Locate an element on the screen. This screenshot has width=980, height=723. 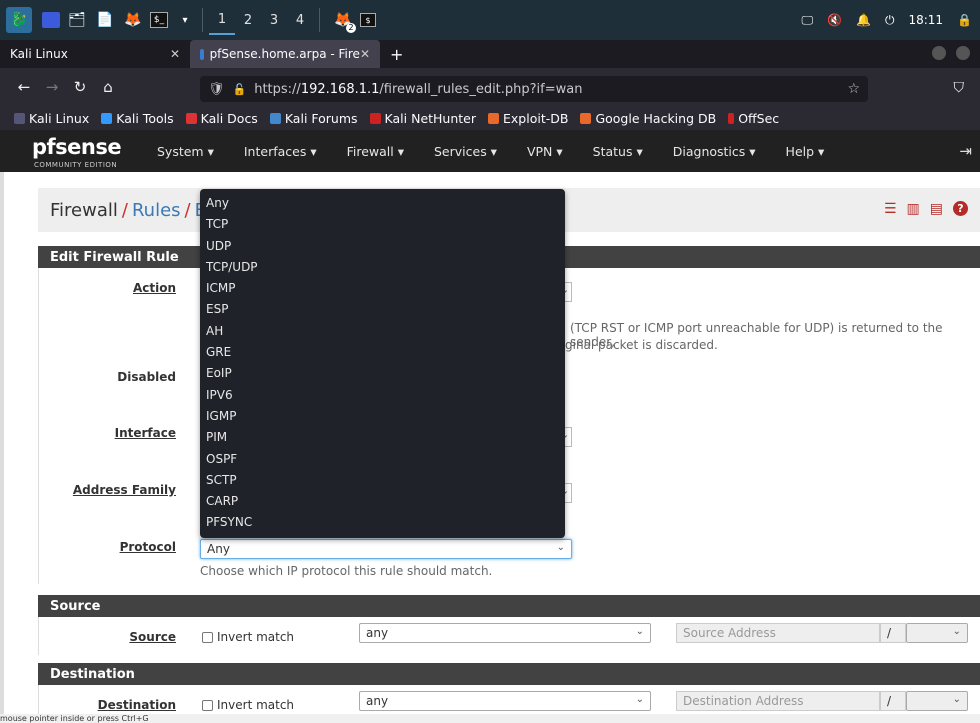
bookmark-google-hacking-db: Google Hacking DB is located at coordinates (648, 118).